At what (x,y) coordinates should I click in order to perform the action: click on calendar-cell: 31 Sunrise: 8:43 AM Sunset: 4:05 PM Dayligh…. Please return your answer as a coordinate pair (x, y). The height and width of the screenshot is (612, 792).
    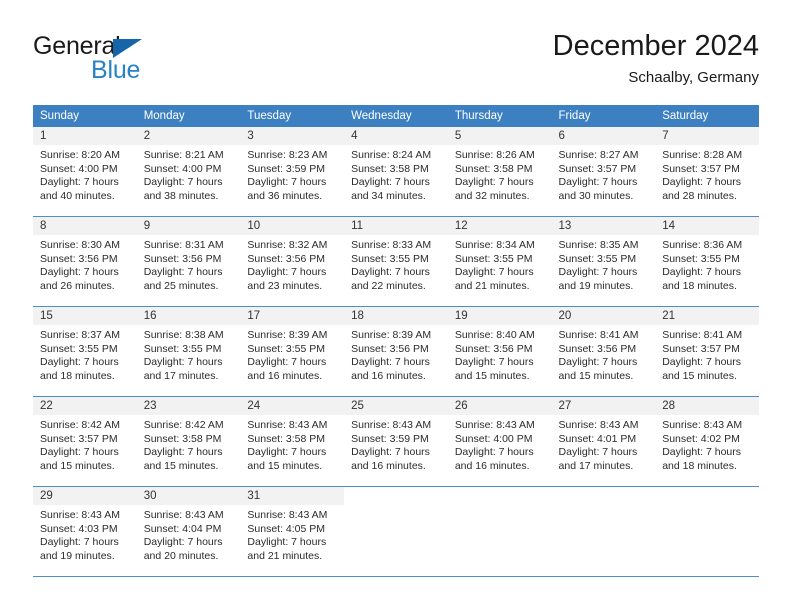
    Looking at the image, I should click on (292, 531).